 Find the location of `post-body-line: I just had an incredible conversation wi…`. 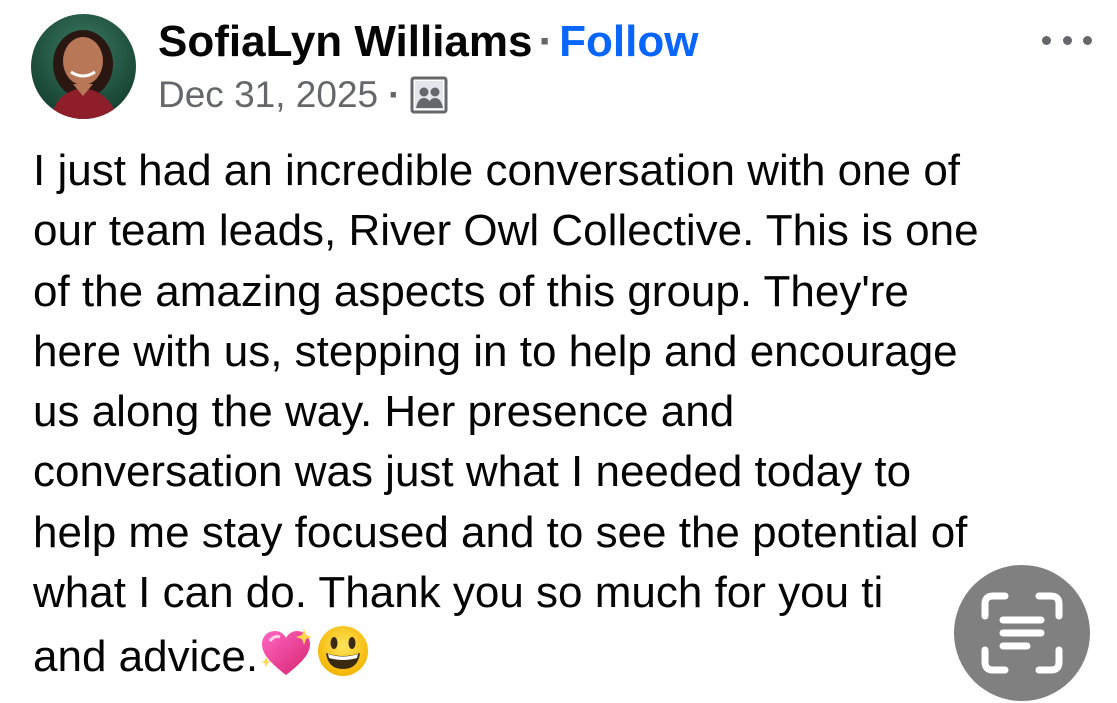

post-body-line: I just had an incredible conversation wi… is located at coordinates (497, 170).